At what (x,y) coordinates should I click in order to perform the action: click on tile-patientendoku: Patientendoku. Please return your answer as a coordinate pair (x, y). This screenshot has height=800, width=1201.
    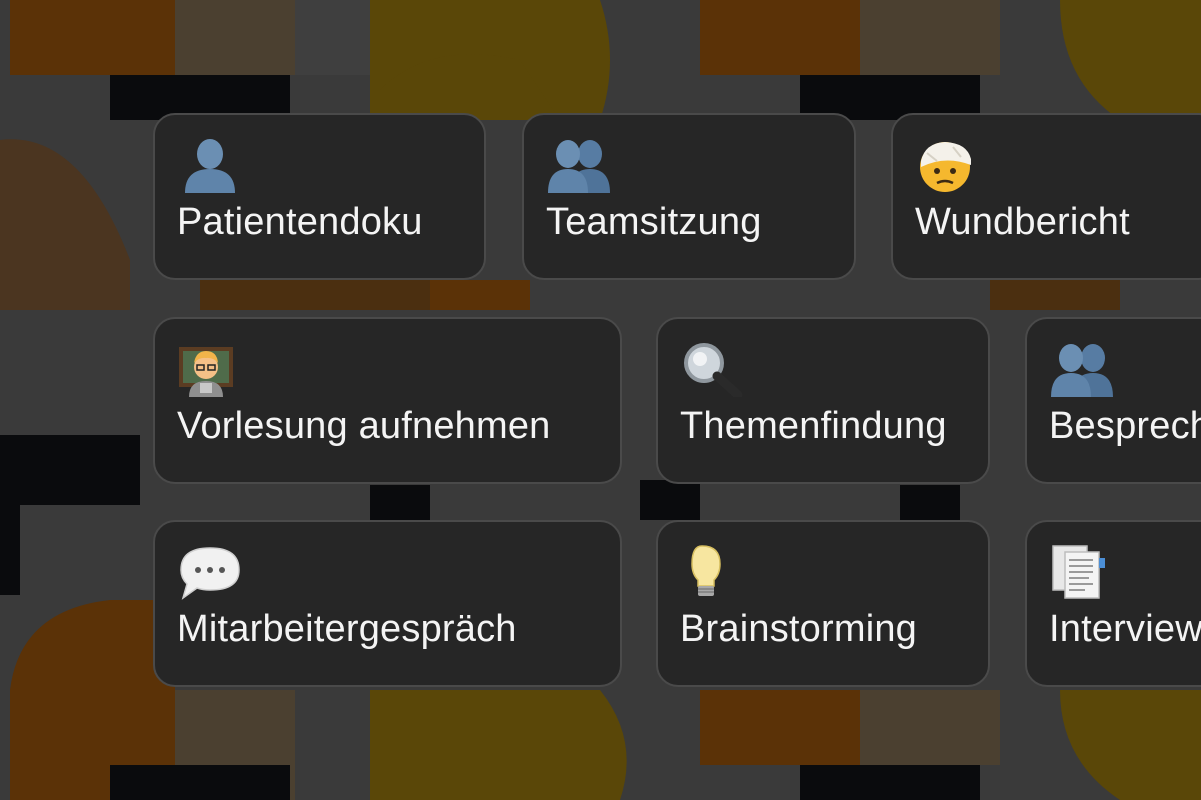
    Looking at the image, I should click on (319, 196).